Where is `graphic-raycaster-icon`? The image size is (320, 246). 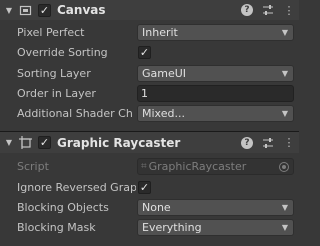 graphic-raycaster-icon is located at coordinates (25, 143).